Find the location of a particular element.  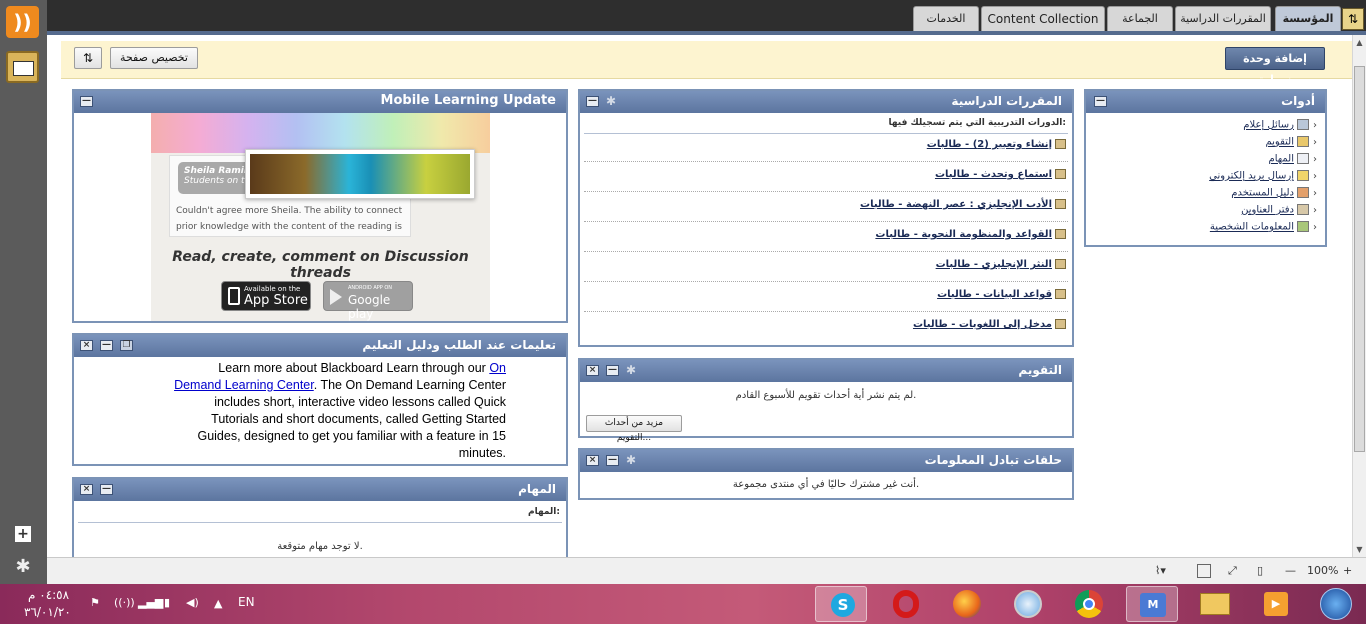

course-link: مدخل إلى اللغويات - طالبات is located at coordinates (989, 324).